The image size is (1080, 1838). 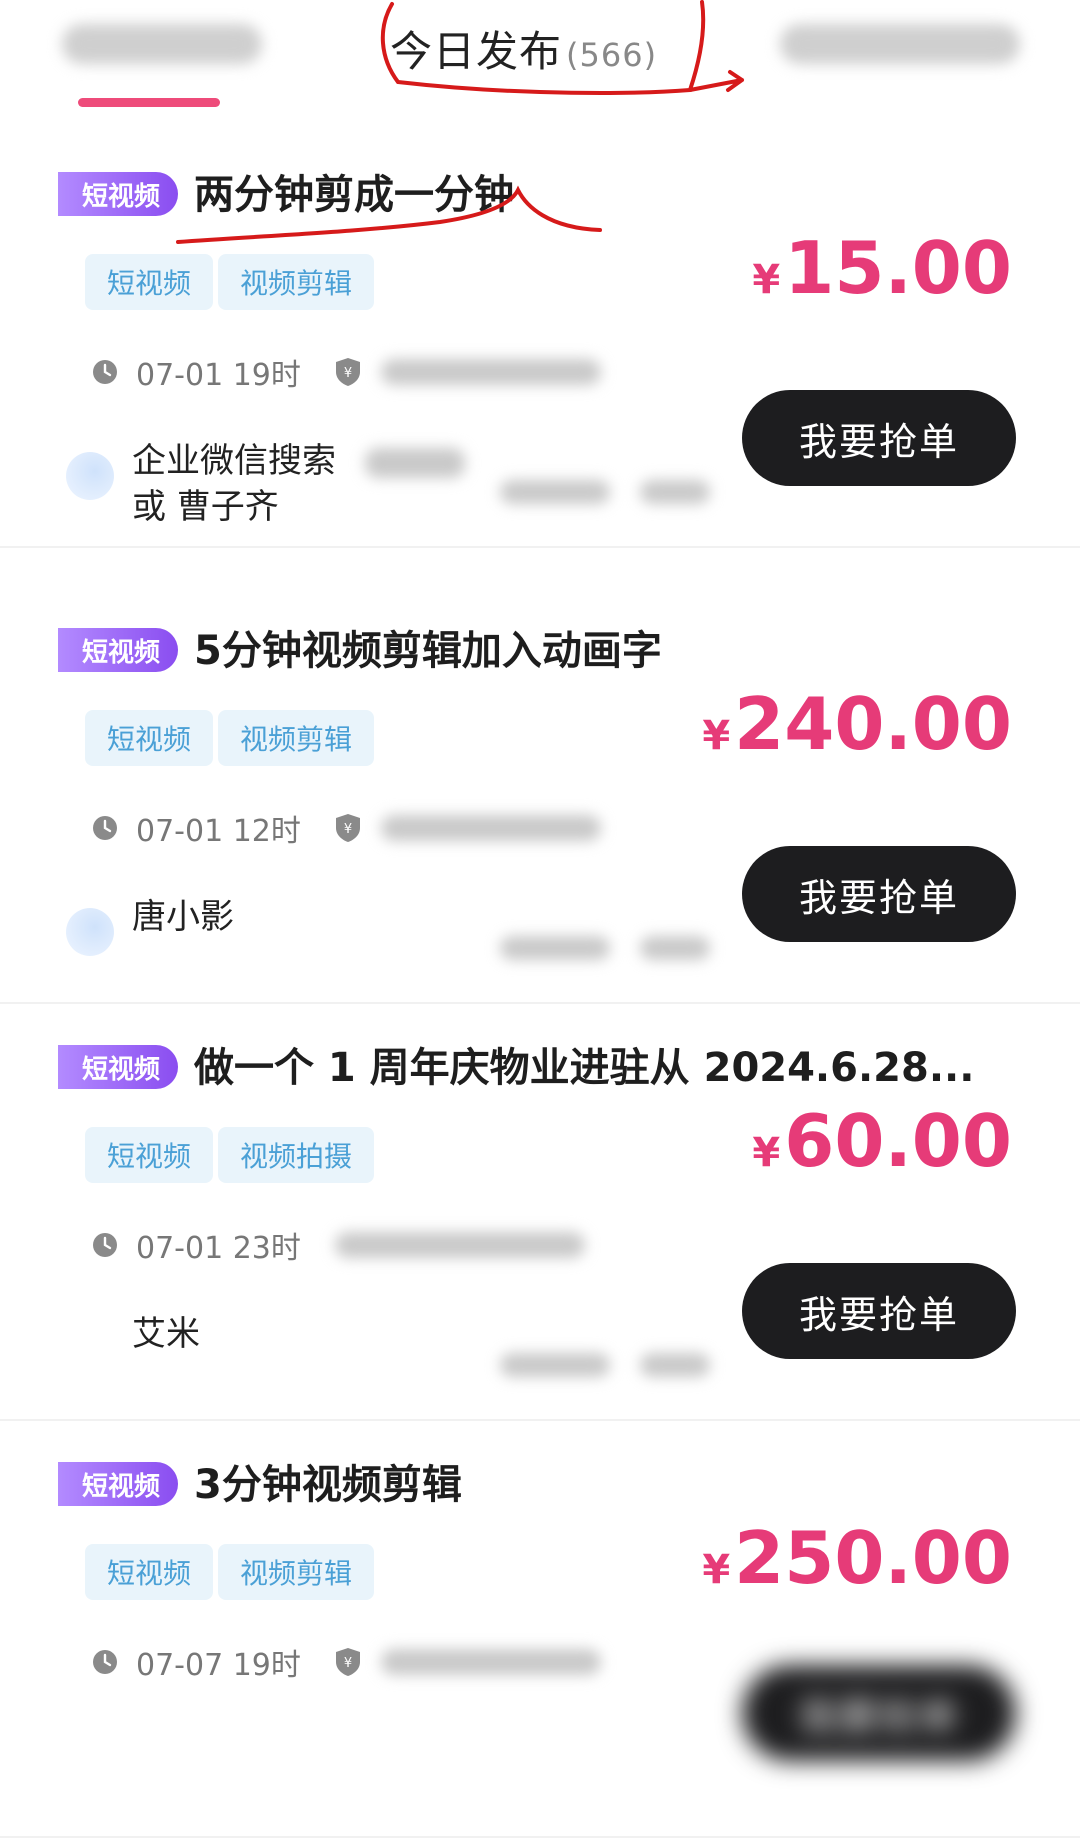 I want to click on tab-today-published: 今日发布 (566), so click(x=523, y=48).